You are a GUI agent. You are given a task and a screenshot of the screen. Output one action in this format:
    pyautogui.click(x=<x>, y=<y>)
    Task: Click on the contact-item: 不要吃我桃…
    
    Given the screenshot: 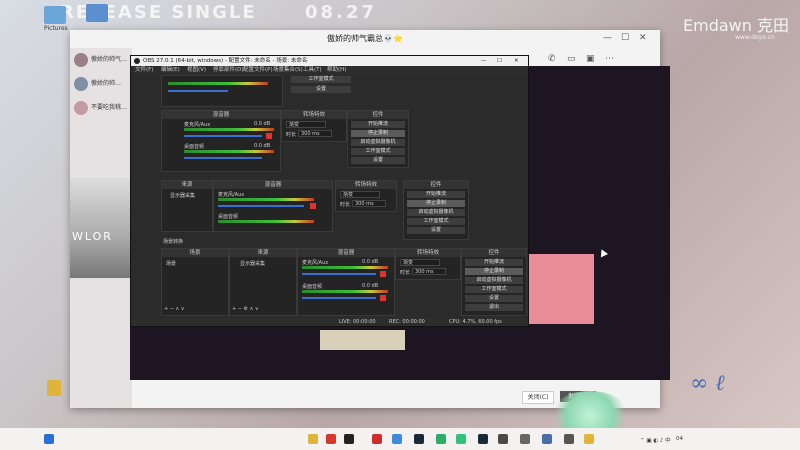 What is the action you would take?
    pyautogui.click(x=102, y=109)
    